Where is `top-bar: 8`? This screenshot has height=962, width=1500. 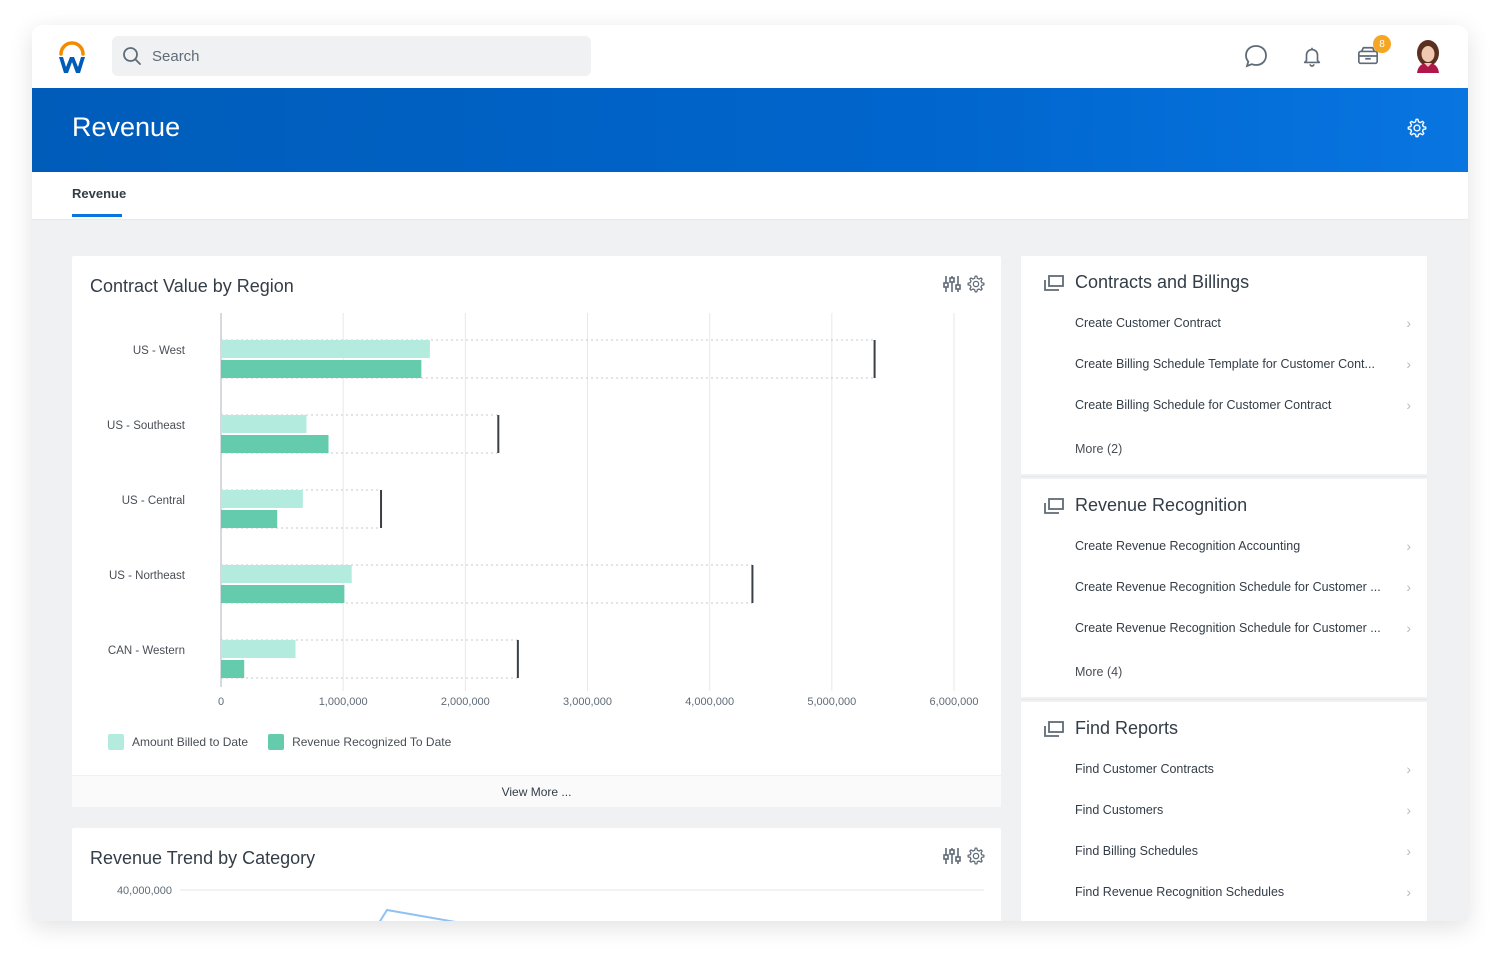
top-bar: 8 is located at coordinates (750, 56).